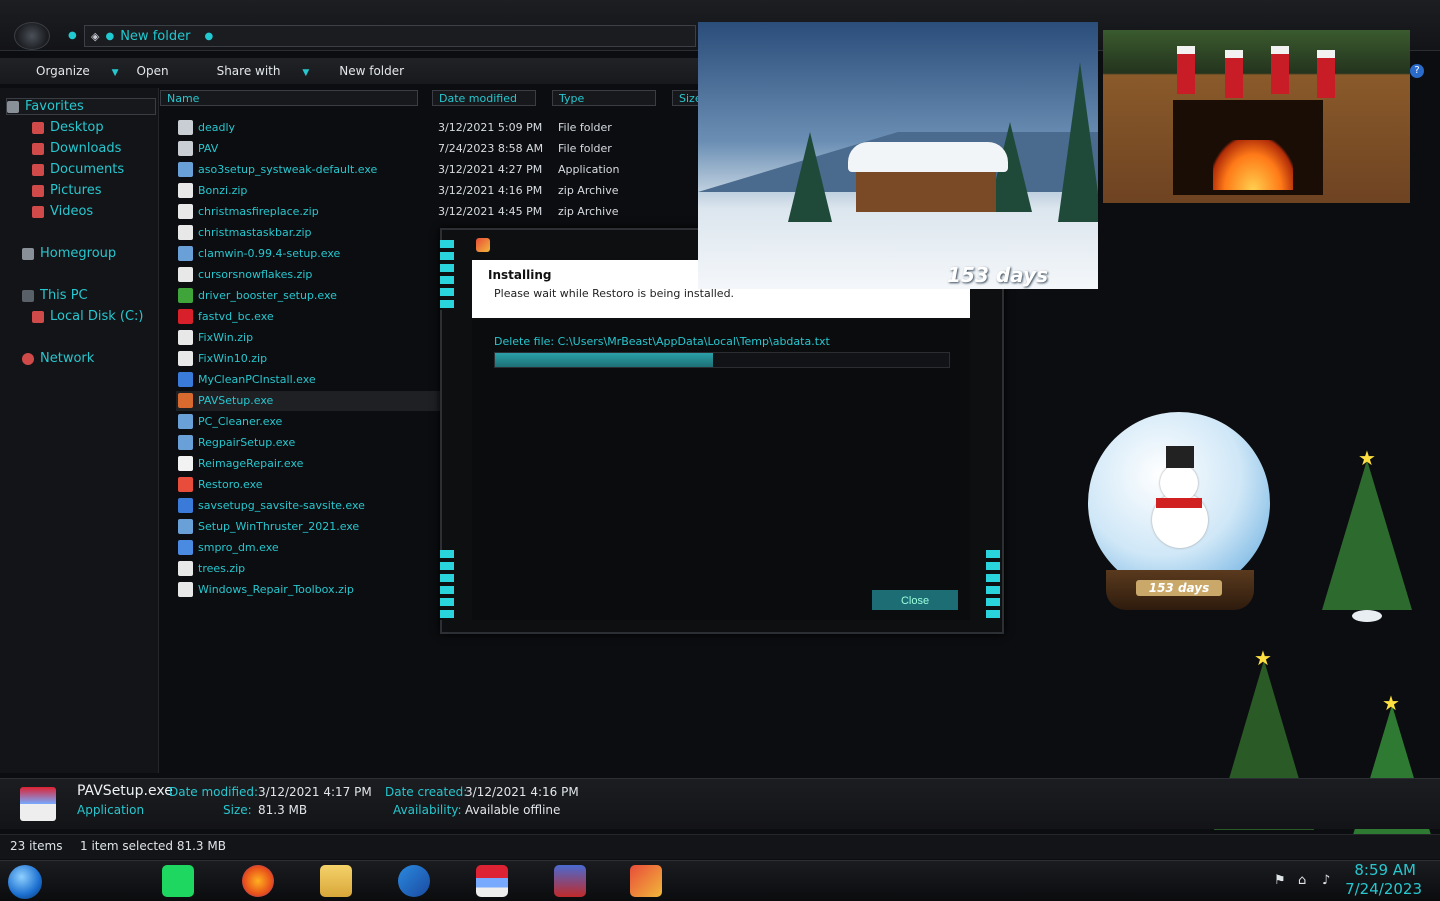  I want to click on folder-icon, so click(185, 148).